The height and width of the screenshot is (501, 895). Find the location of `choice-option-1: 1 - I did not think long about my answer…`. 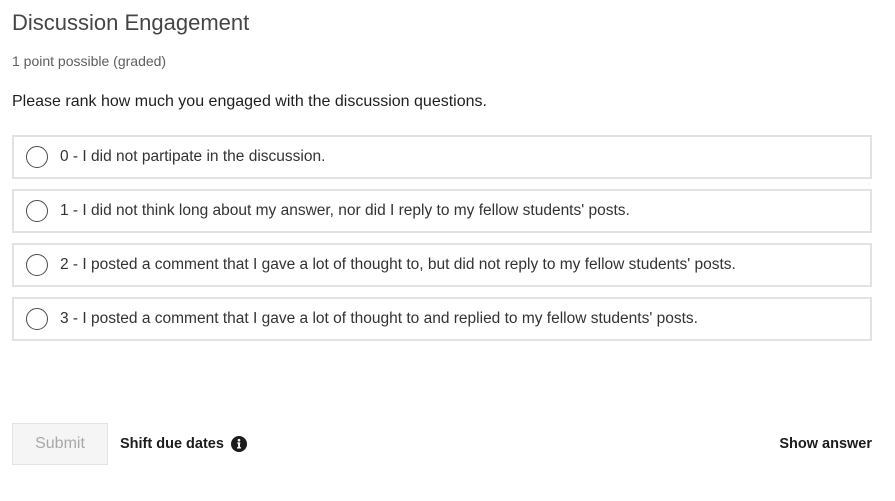

choice-option-1: 1 - I did not think long about my answer… is located at coordinates (442, 211).